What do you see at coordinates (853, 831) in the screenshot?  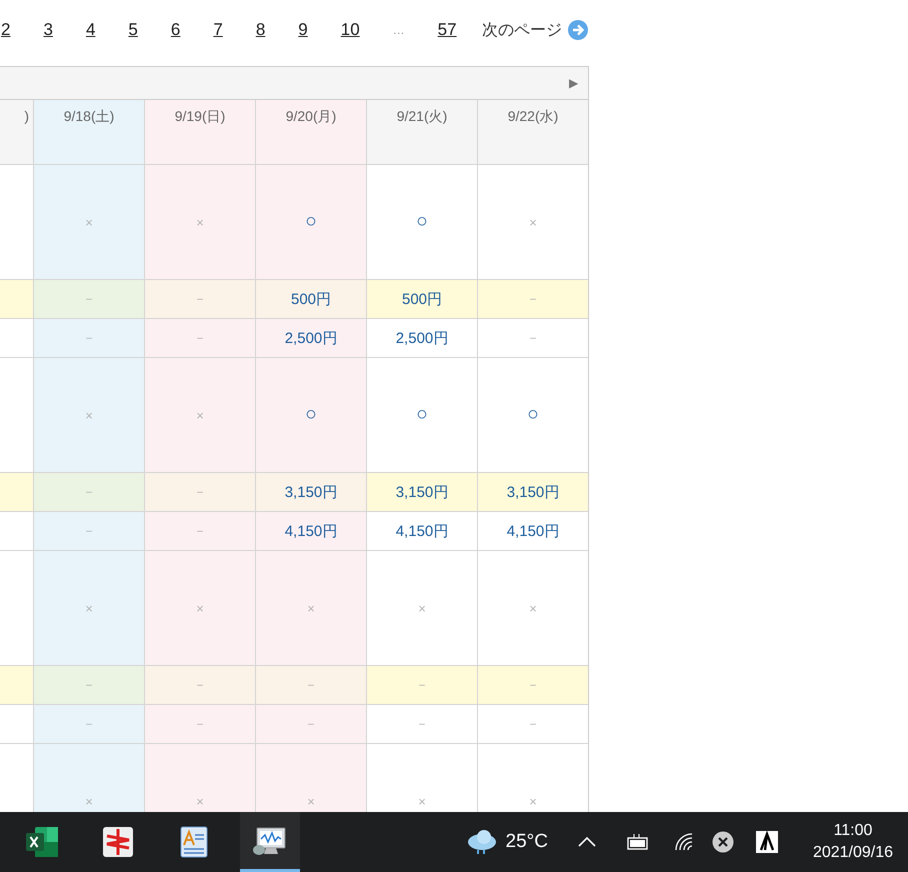 I see `clock-time: 11:00` at bounding box center [853, 831].